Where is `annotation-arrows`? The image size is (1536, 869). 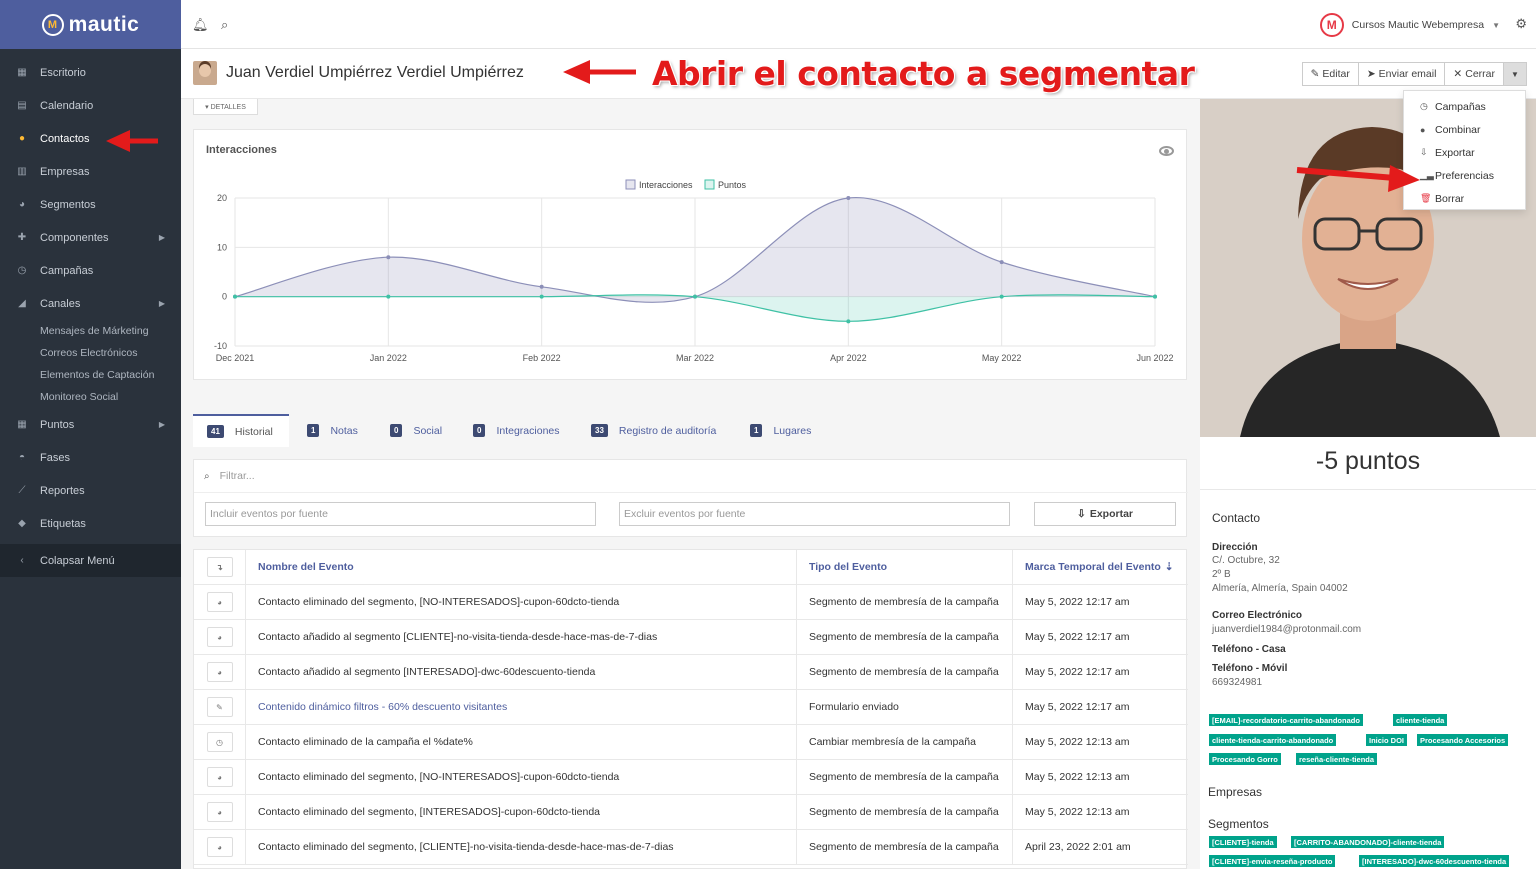 annotation-arrows is located at coordinates (763, 126).